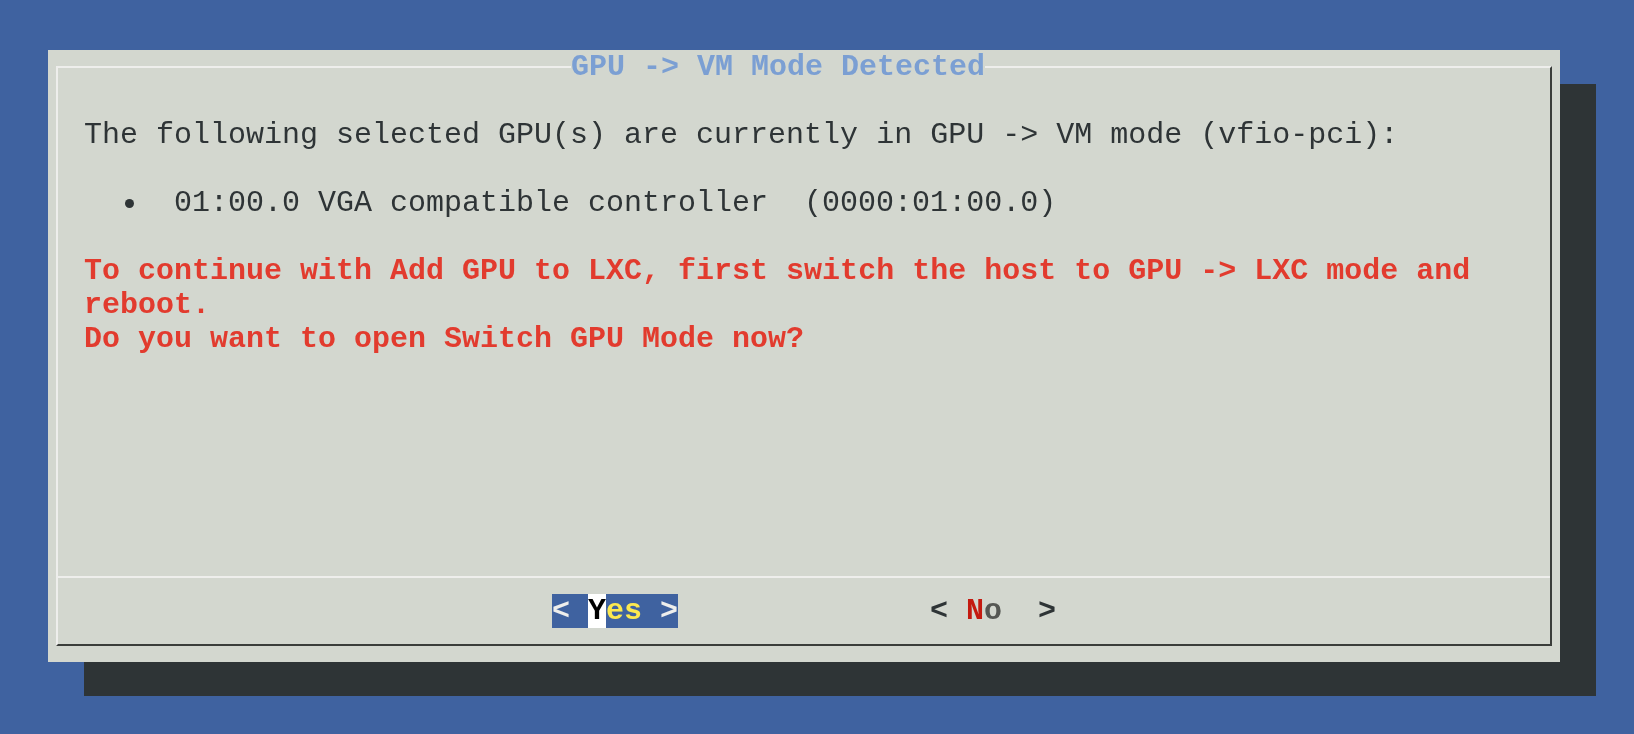 The height and width of the screenshot is (734, 1634). Describe the element at coordinates (615, 611) in the screenshot. I see `dialog-button: < Yes >` at that location.